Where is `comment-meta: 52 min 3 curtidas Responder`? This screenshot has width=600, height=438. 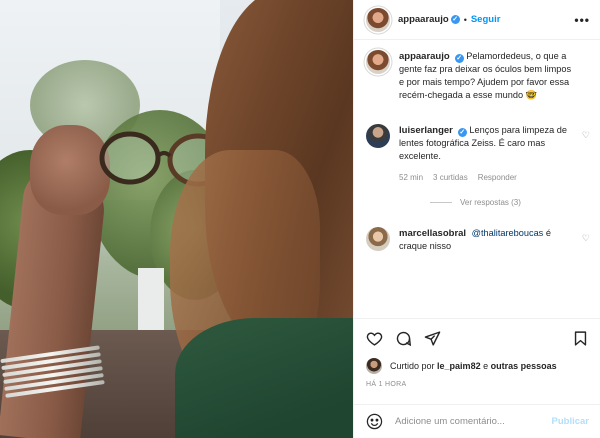
comment-meta: 52 min 3 curtidas Responder is located at coordinates (486, 177).